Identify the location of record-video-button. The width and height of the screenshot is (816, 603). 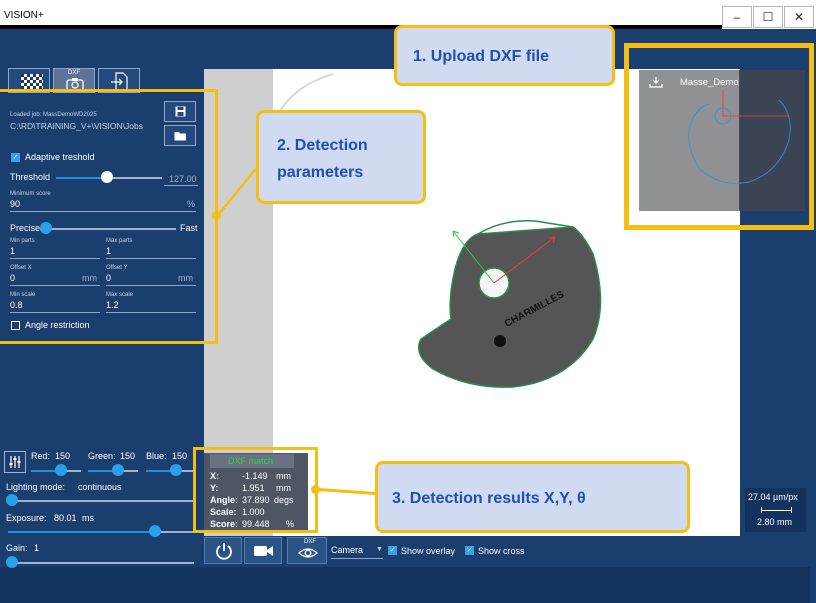
(263, 550).